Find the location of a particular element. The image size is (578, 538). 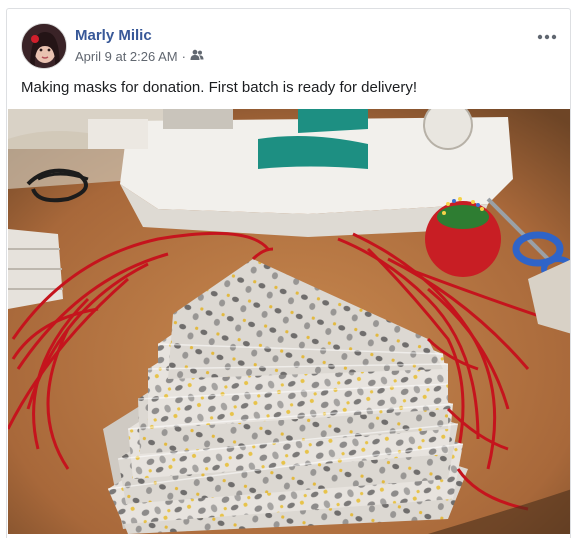

post-meta: April 9 at 2:26 AM · is located at coordinates (139, 56).